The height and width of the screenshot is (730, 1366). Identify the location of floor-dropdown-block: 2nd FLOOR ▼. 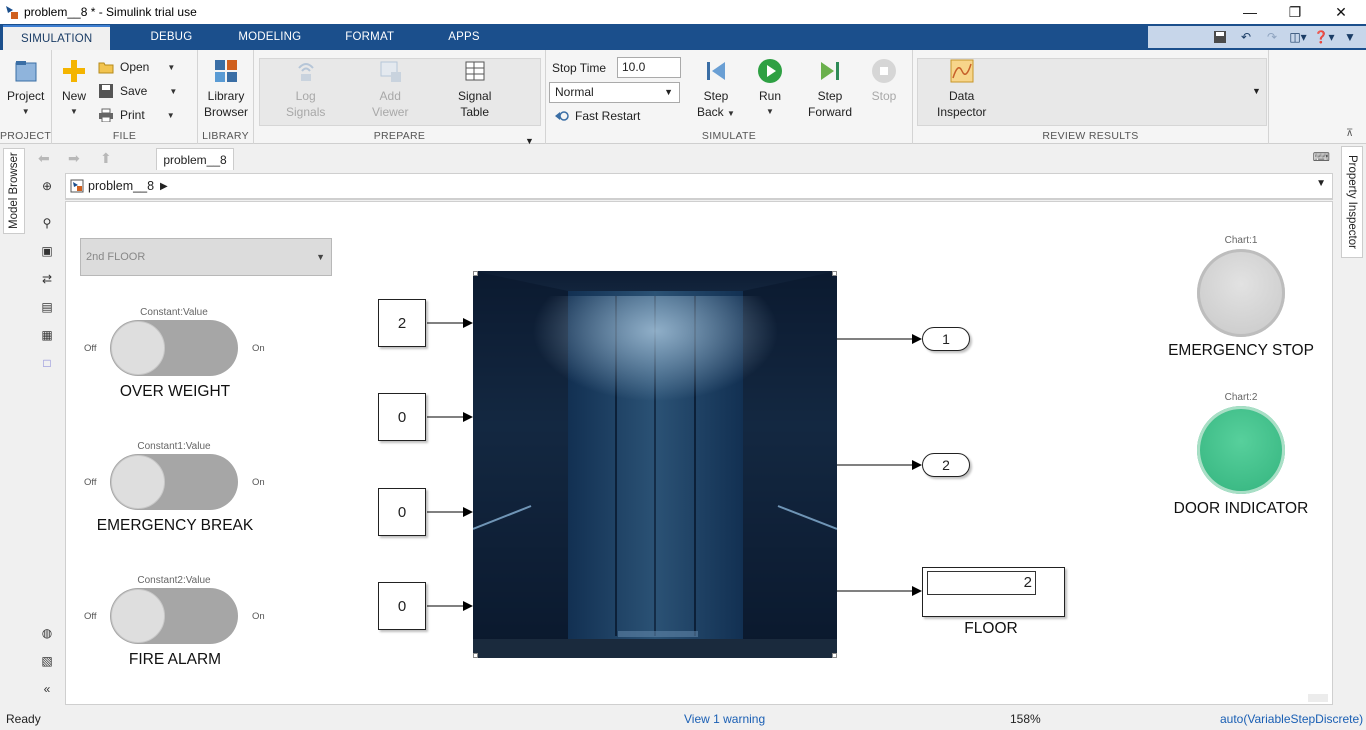
(206, 257).